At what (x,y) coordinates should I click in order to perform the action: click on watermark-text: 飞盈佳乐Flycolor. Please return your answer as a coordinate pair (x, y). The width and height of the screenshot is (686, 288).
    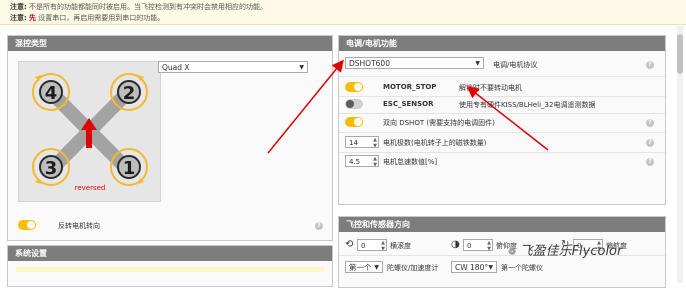
    Looking at the image, I should click on (571, 251).